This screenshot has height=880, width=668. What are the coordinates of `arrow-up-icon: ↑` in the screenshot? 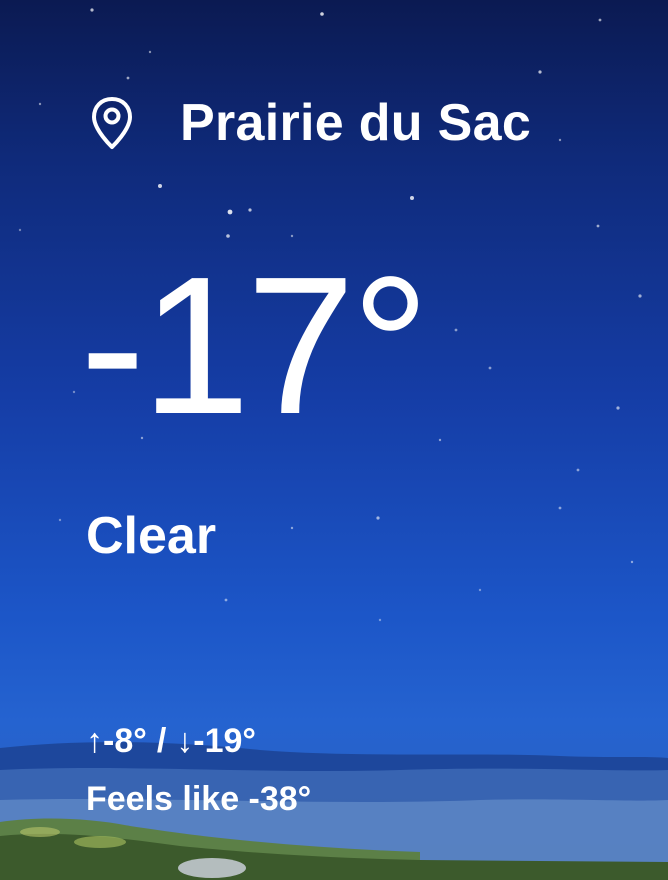 It's located at (94, 741).